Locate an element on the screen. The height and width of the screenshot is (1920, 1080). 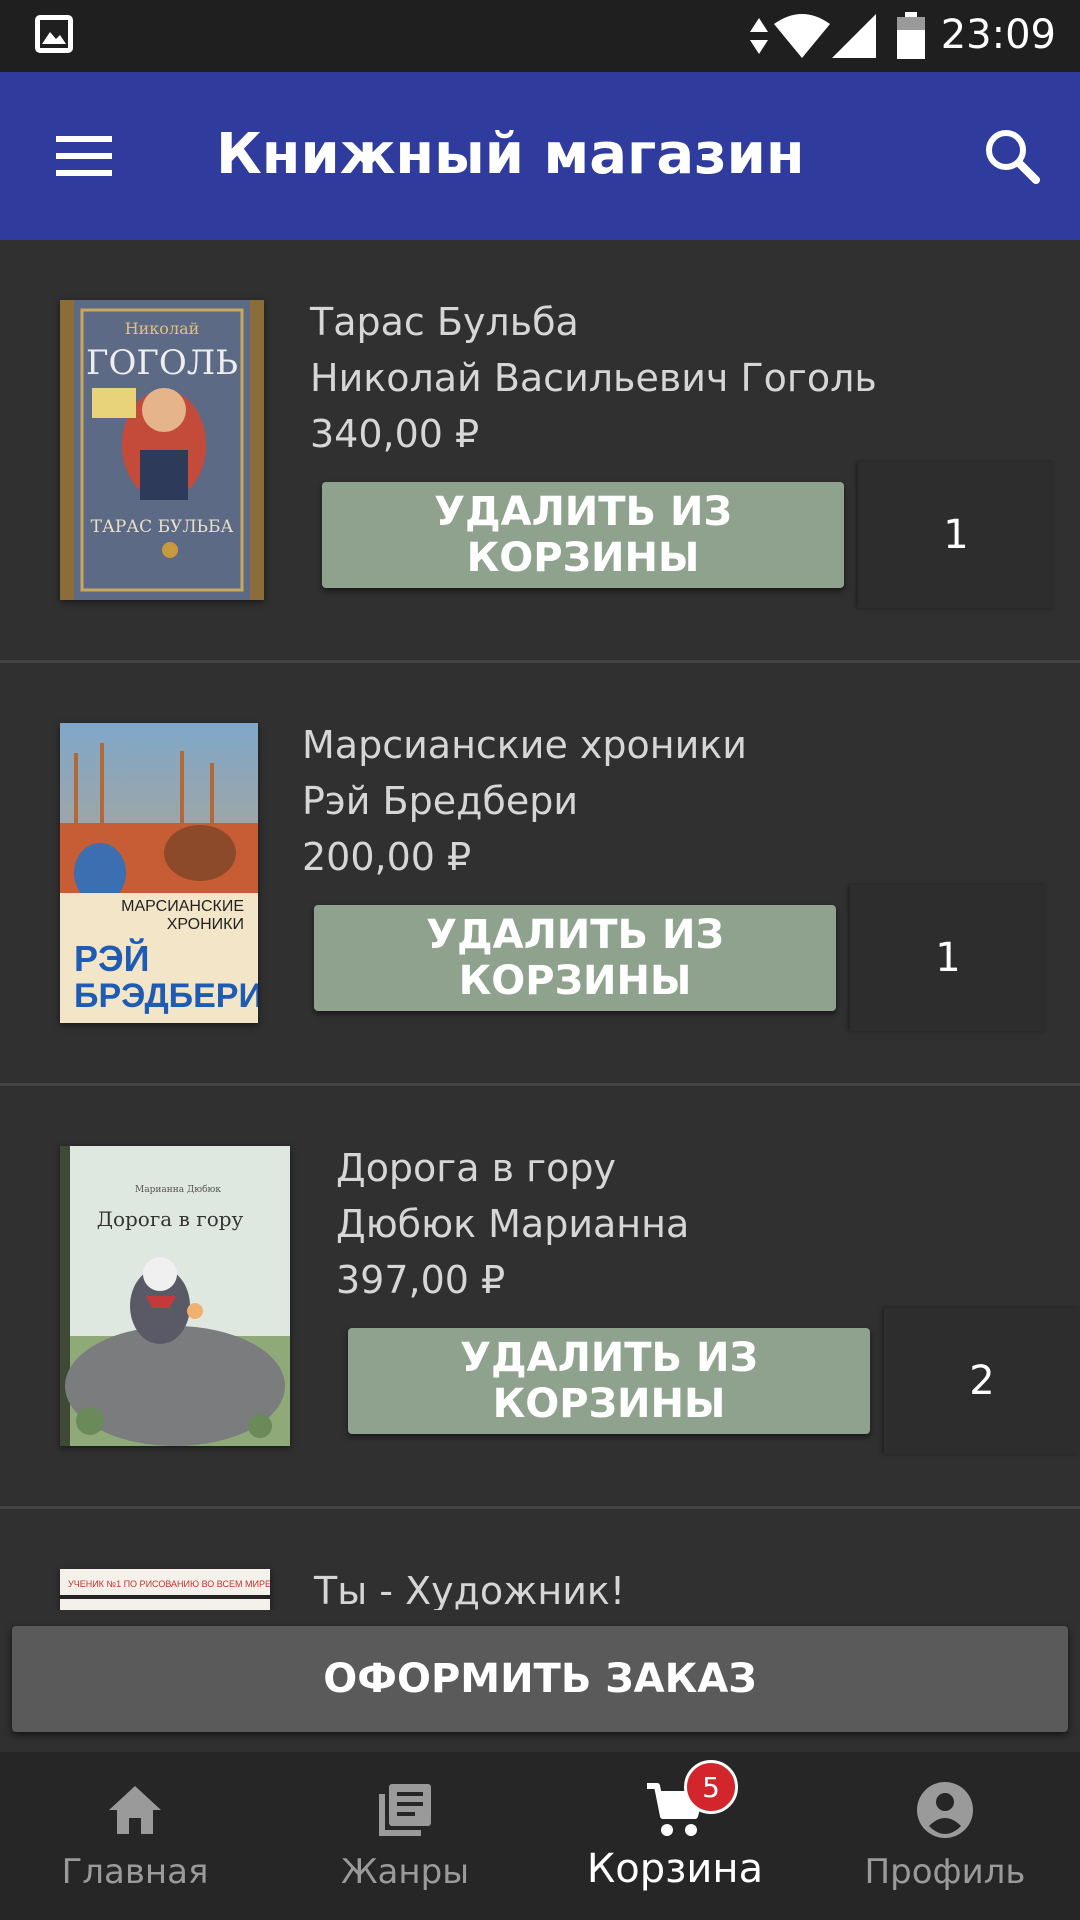
app-bar: Книжный магазин is located at coordinates (540, 156).